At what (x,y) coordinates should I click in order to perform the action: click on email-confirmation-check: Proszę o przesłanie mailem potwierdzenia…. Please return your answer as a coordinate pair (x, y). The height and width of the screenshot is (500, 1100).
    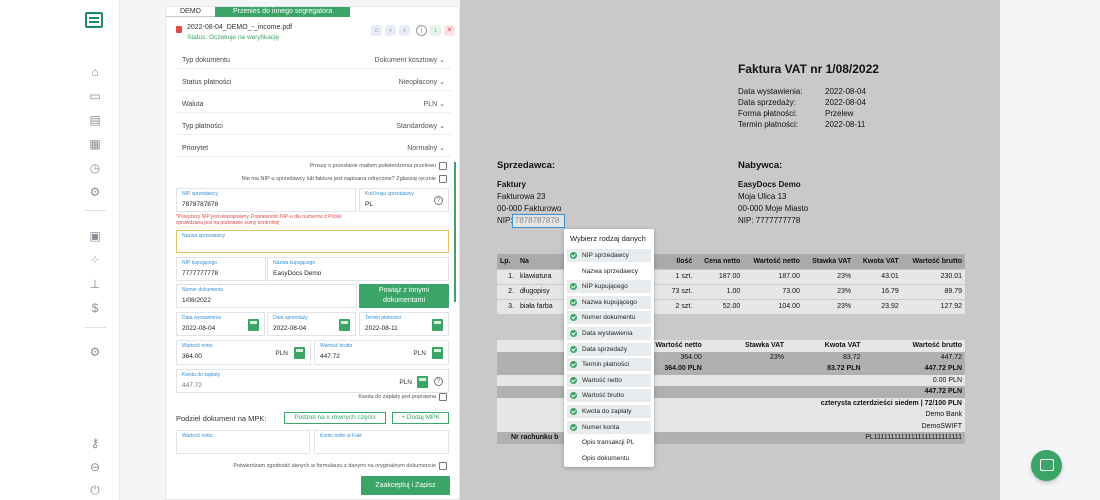
    Looking at the image, I should click on (378, 166).